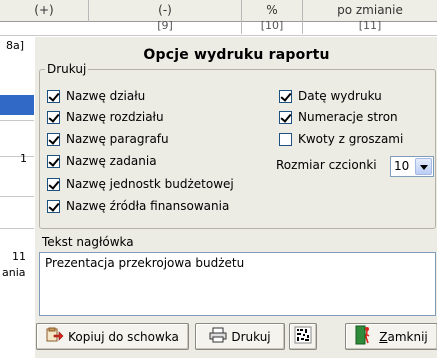 The image size is (437, 358). I want to click on chevron-down-icon, so click(423, 166).